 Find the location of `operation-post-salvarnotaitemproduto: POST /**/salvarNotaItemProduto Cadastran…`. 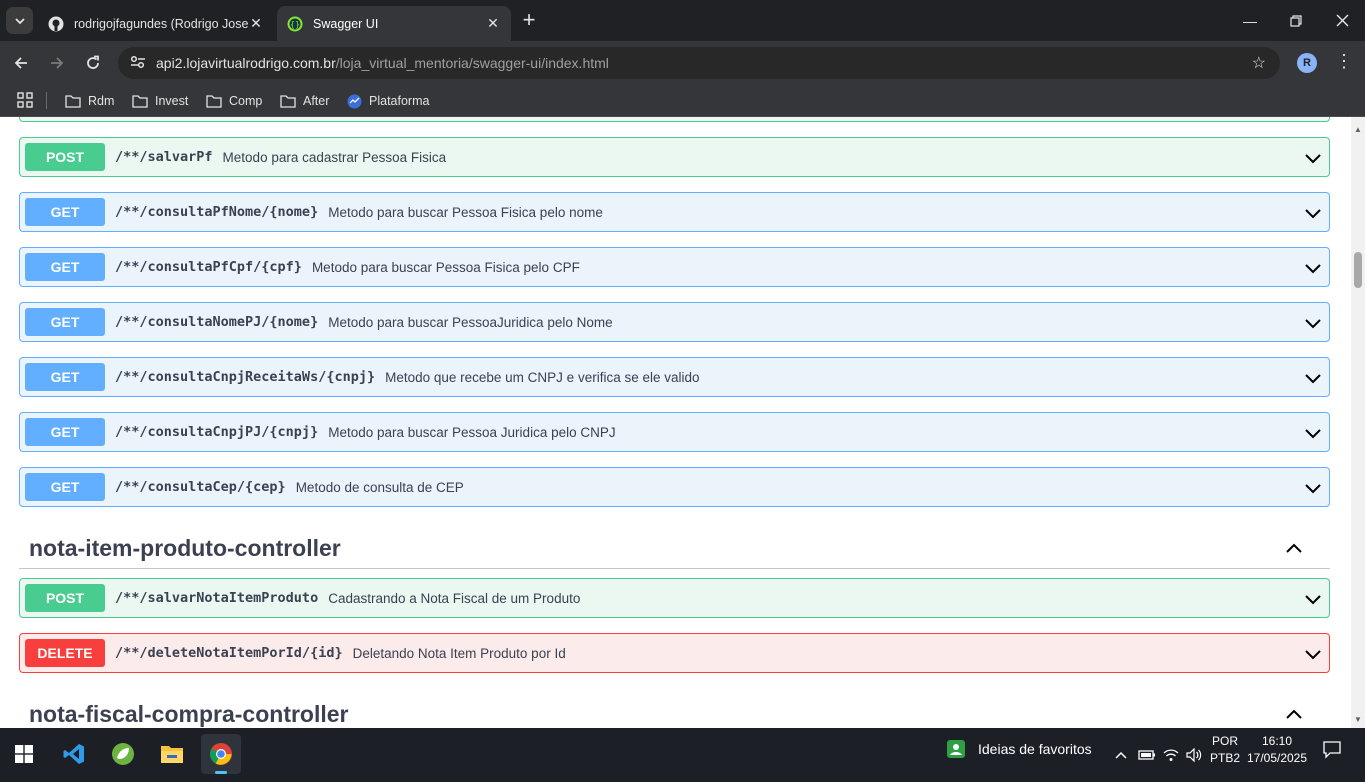

operation-post-salvarnotaitemproduto: POST /**/salvarNotaItemProduto Cadastran… is located at coordinates (674, 598).